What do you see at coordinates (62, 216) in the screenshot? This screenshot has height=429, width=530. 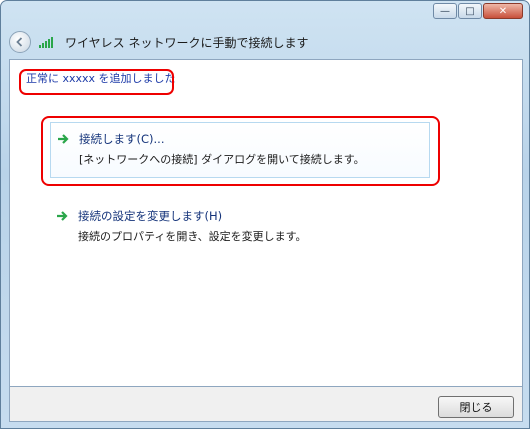 I see `green-arrow-icon` at bounding box center [62, 216].